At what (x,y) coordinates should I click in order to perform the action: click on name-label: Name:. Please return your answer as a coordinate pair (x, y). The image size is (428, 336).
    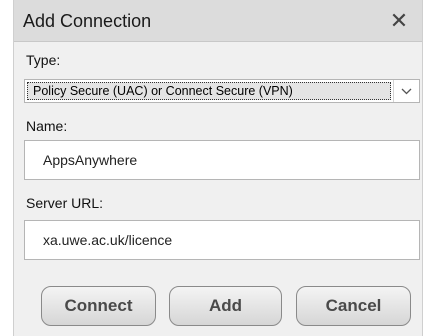
    Looking at the image, I should click on (47, 126).